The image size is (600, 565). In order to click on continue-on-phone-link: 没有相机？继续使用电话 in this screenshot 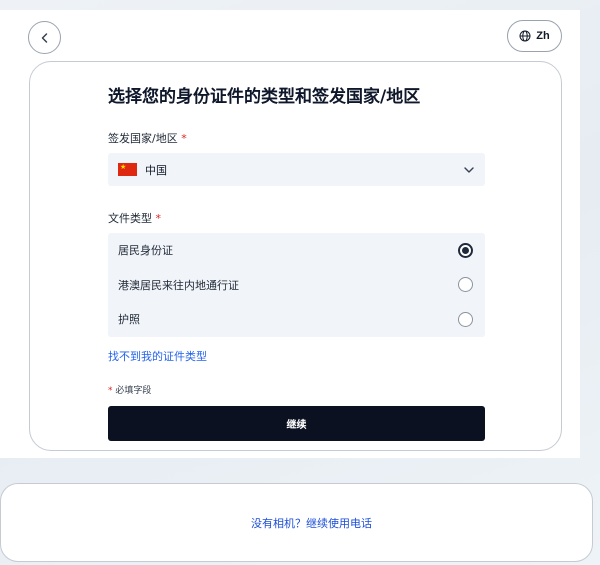, I will do `click(311, 523)`.